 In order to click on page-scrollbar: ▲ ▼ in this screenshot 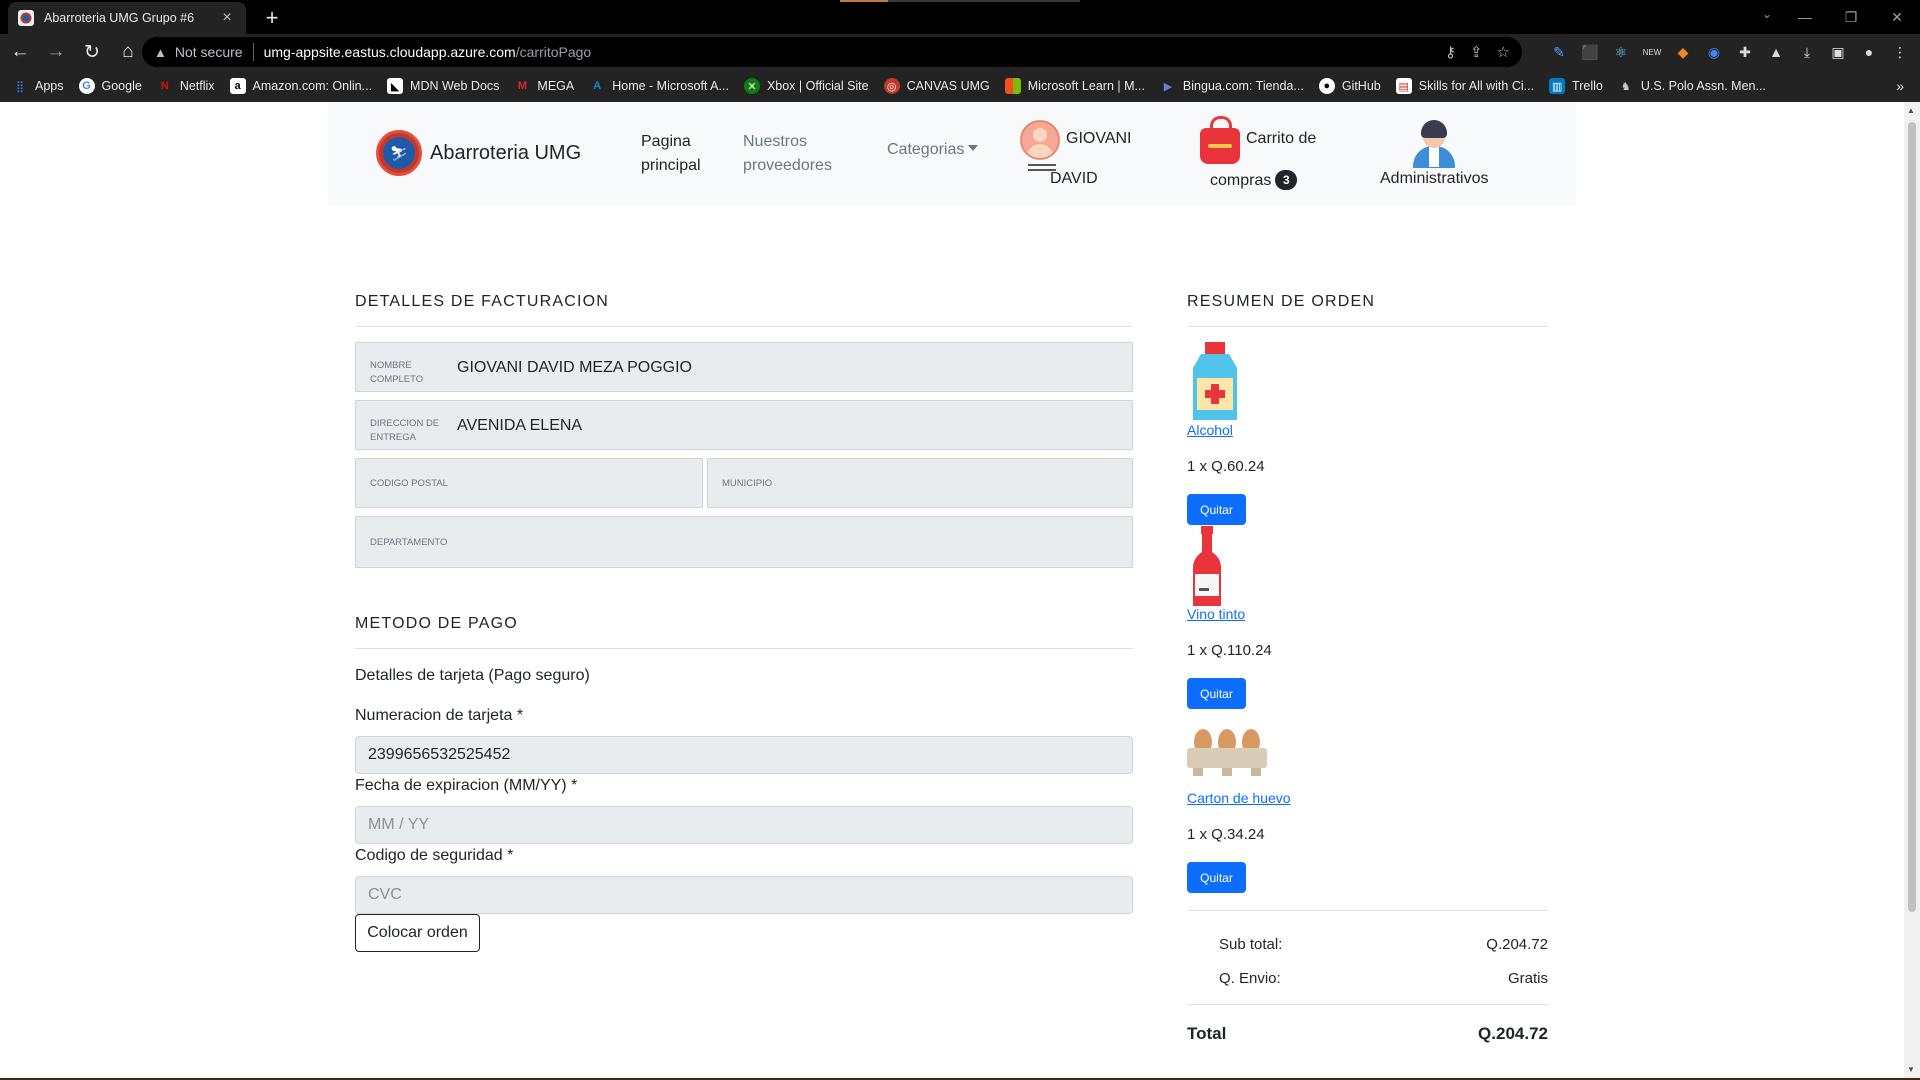, I will do `click(1912, 590)`.